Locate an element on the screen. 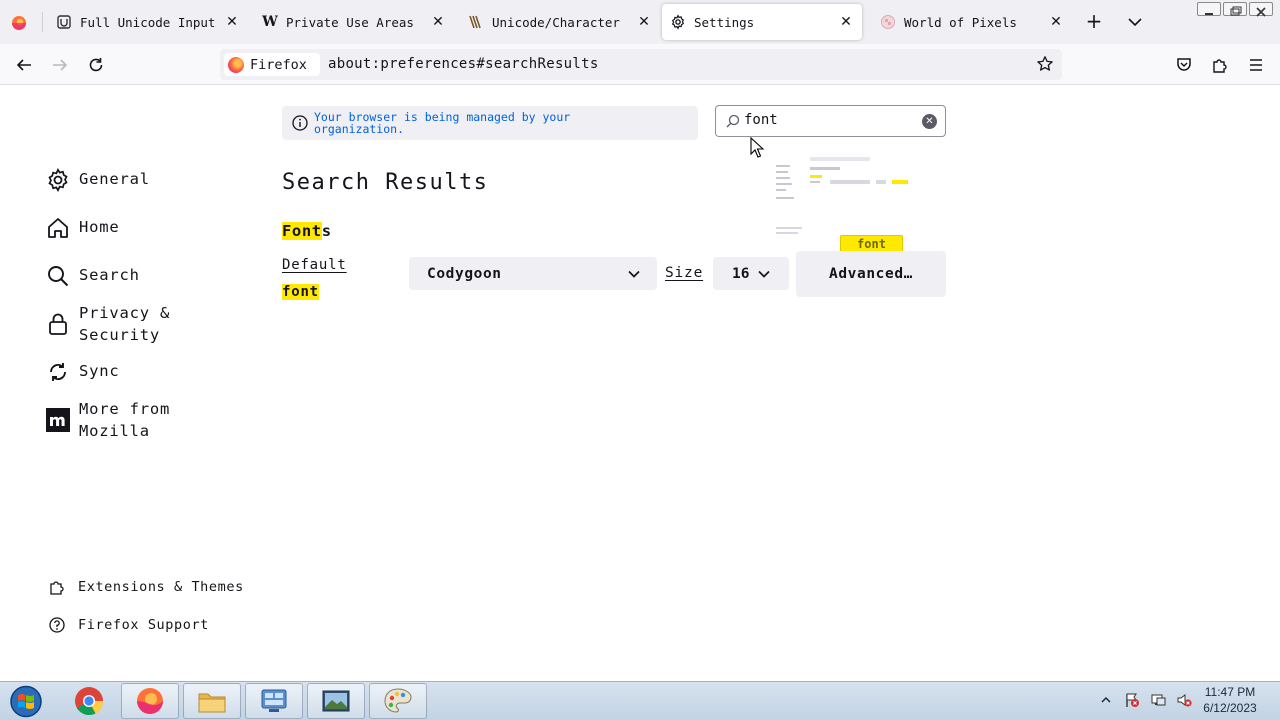 Image resolution: width=1280 pixels, height=720 pixels. footer-link-label: Extensions & Themes is located at coordinates (161, 587).